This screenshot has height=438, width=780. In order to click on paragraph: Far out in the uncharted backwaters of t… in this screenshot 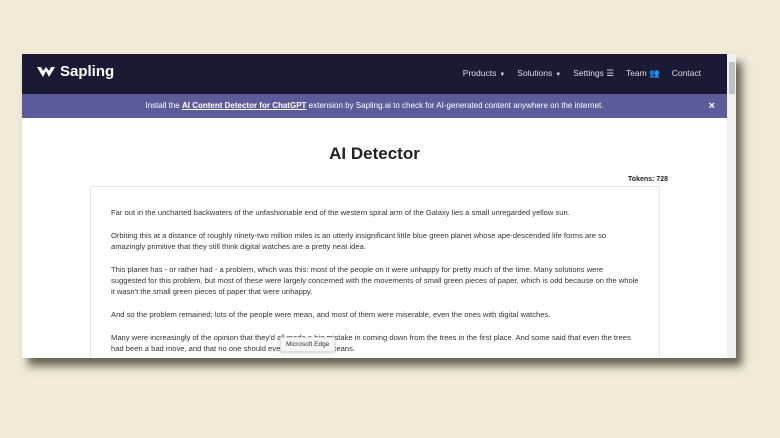, I will do `click(340, 212)`.